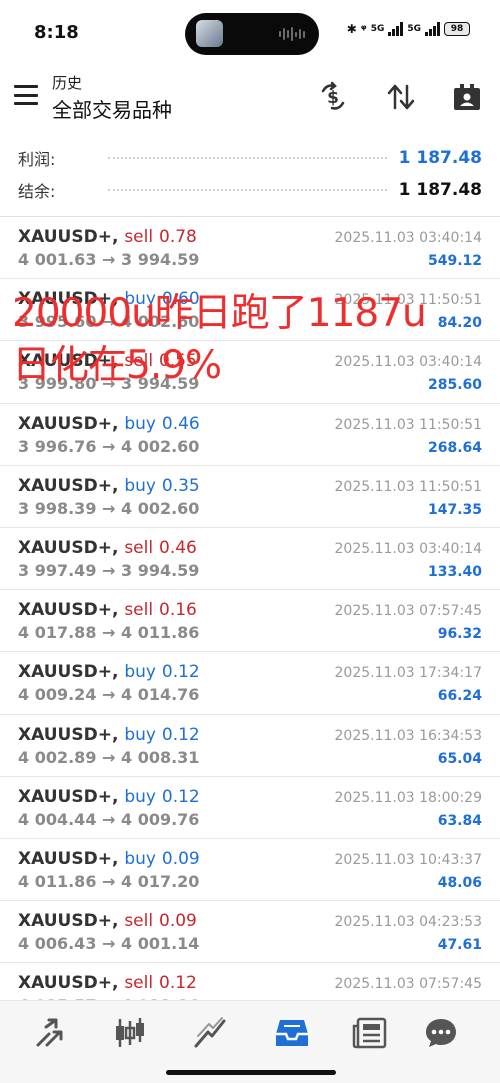 The image size is (500, 1083). I want to click on now-playing-artwork, so click(209, 33).